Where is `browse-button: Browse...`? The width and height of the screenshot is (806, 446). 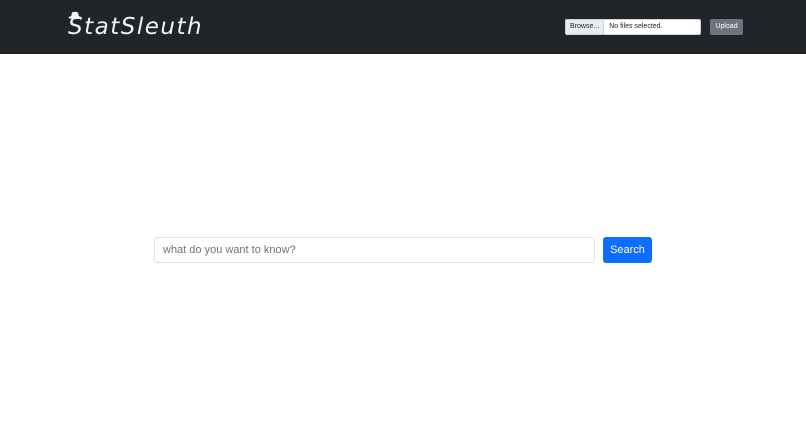 browse-button: Browse... is located at coordinates (585, 27).